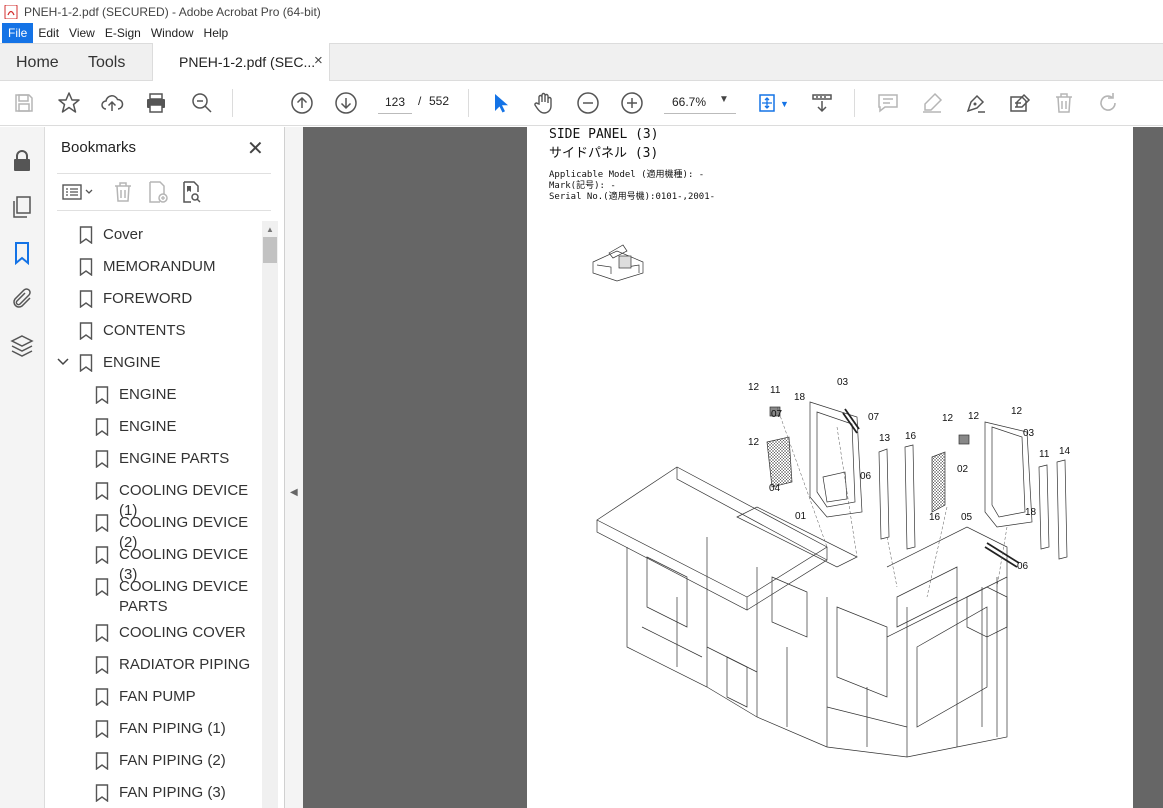  I want to click on fit-page-icon, so click(768, 103).